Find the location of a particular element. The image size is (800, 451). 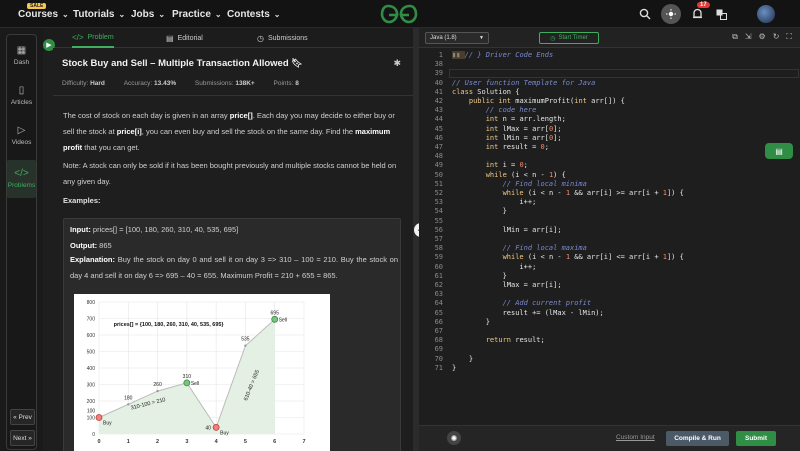

code-line: int i = 0; is located at coordinates (490, 165).